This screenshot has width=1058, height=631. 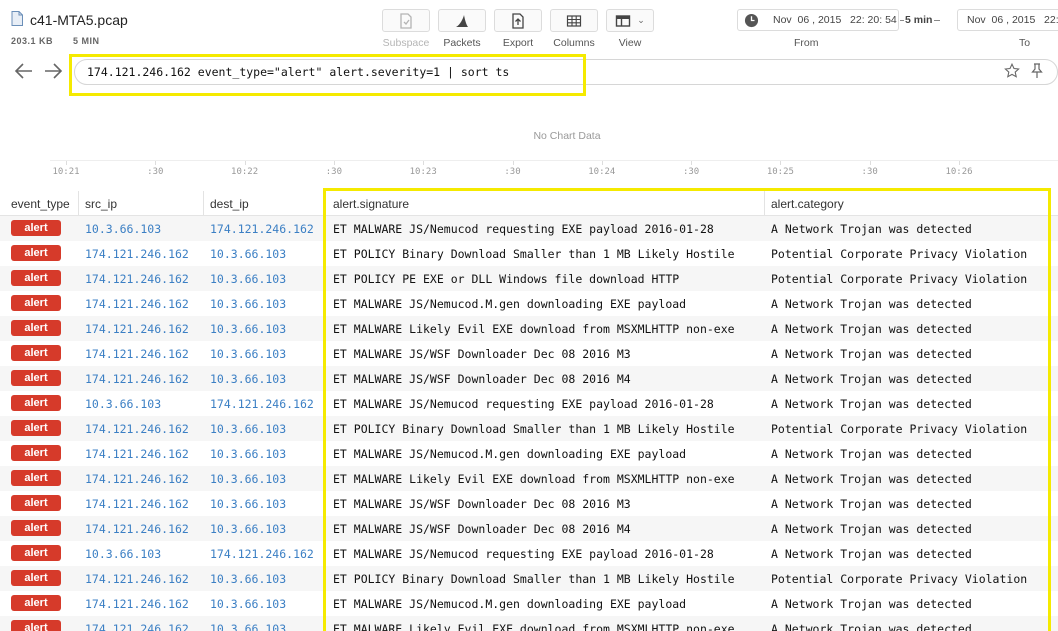 What do you see at coordinates (53, 71) in the screenshot?
I see `forward-arrow-icon` at bounding box center [53, 71].